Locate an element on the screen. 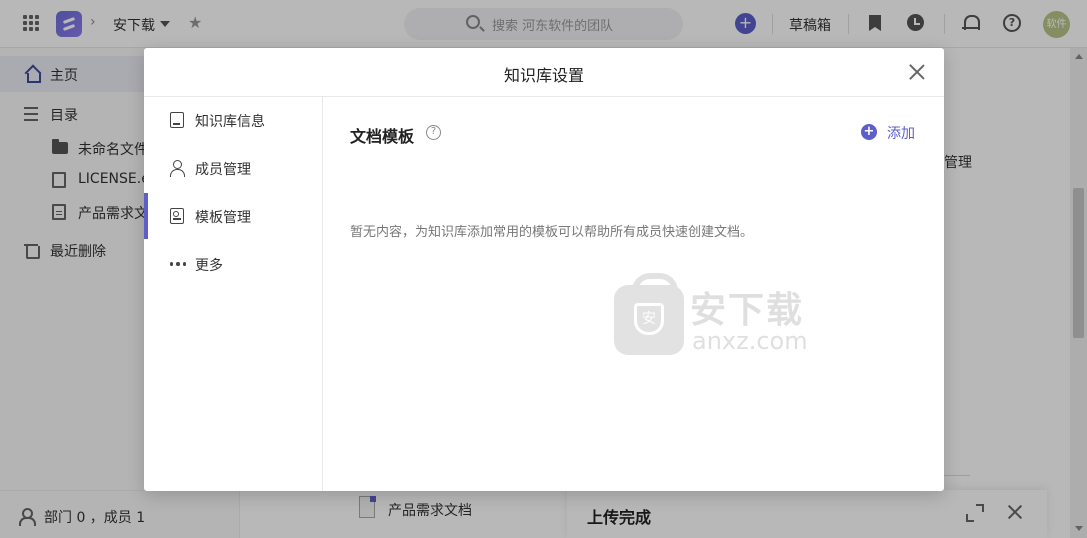 Image resolution: width=1087 pixels, height=538 pixels. nav-item-templates: 模板管理 is located at coordinates (233, 216).